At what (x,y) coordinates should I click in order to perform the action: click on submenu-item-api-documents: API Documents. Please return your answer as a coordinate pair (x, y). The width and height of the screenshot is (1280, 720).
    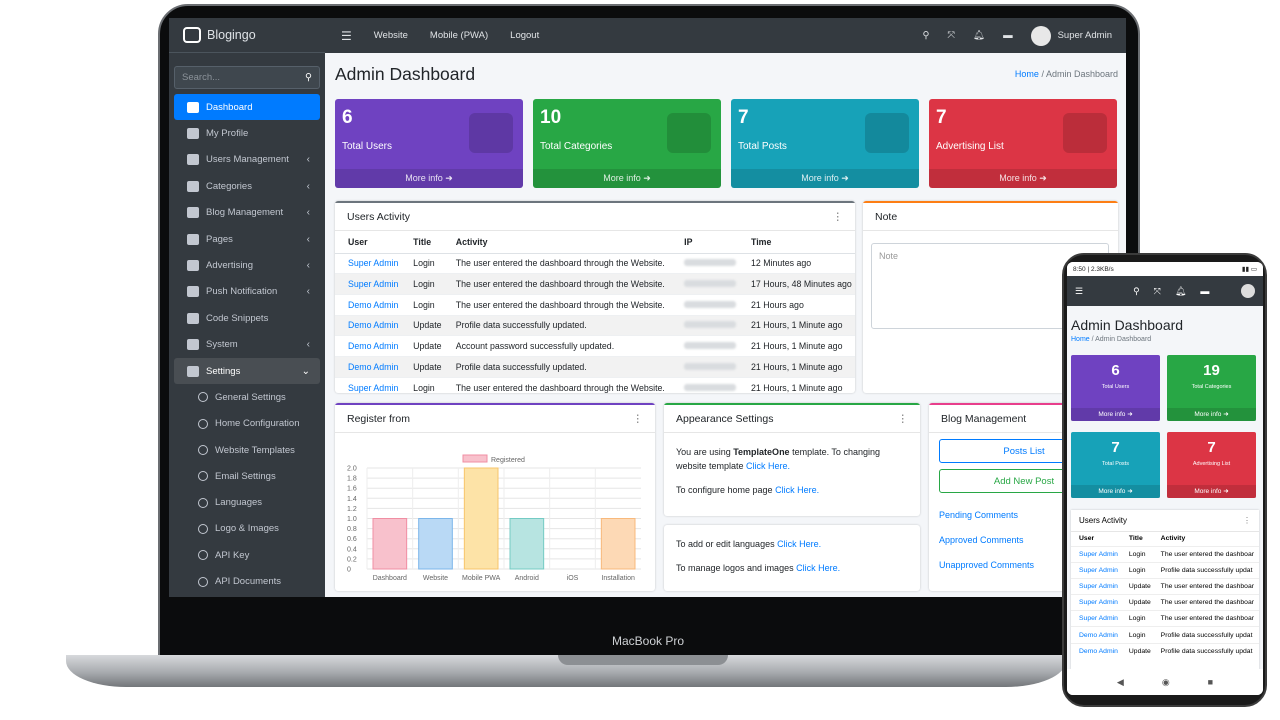
    Looking at the image, I should click on (247, 581).